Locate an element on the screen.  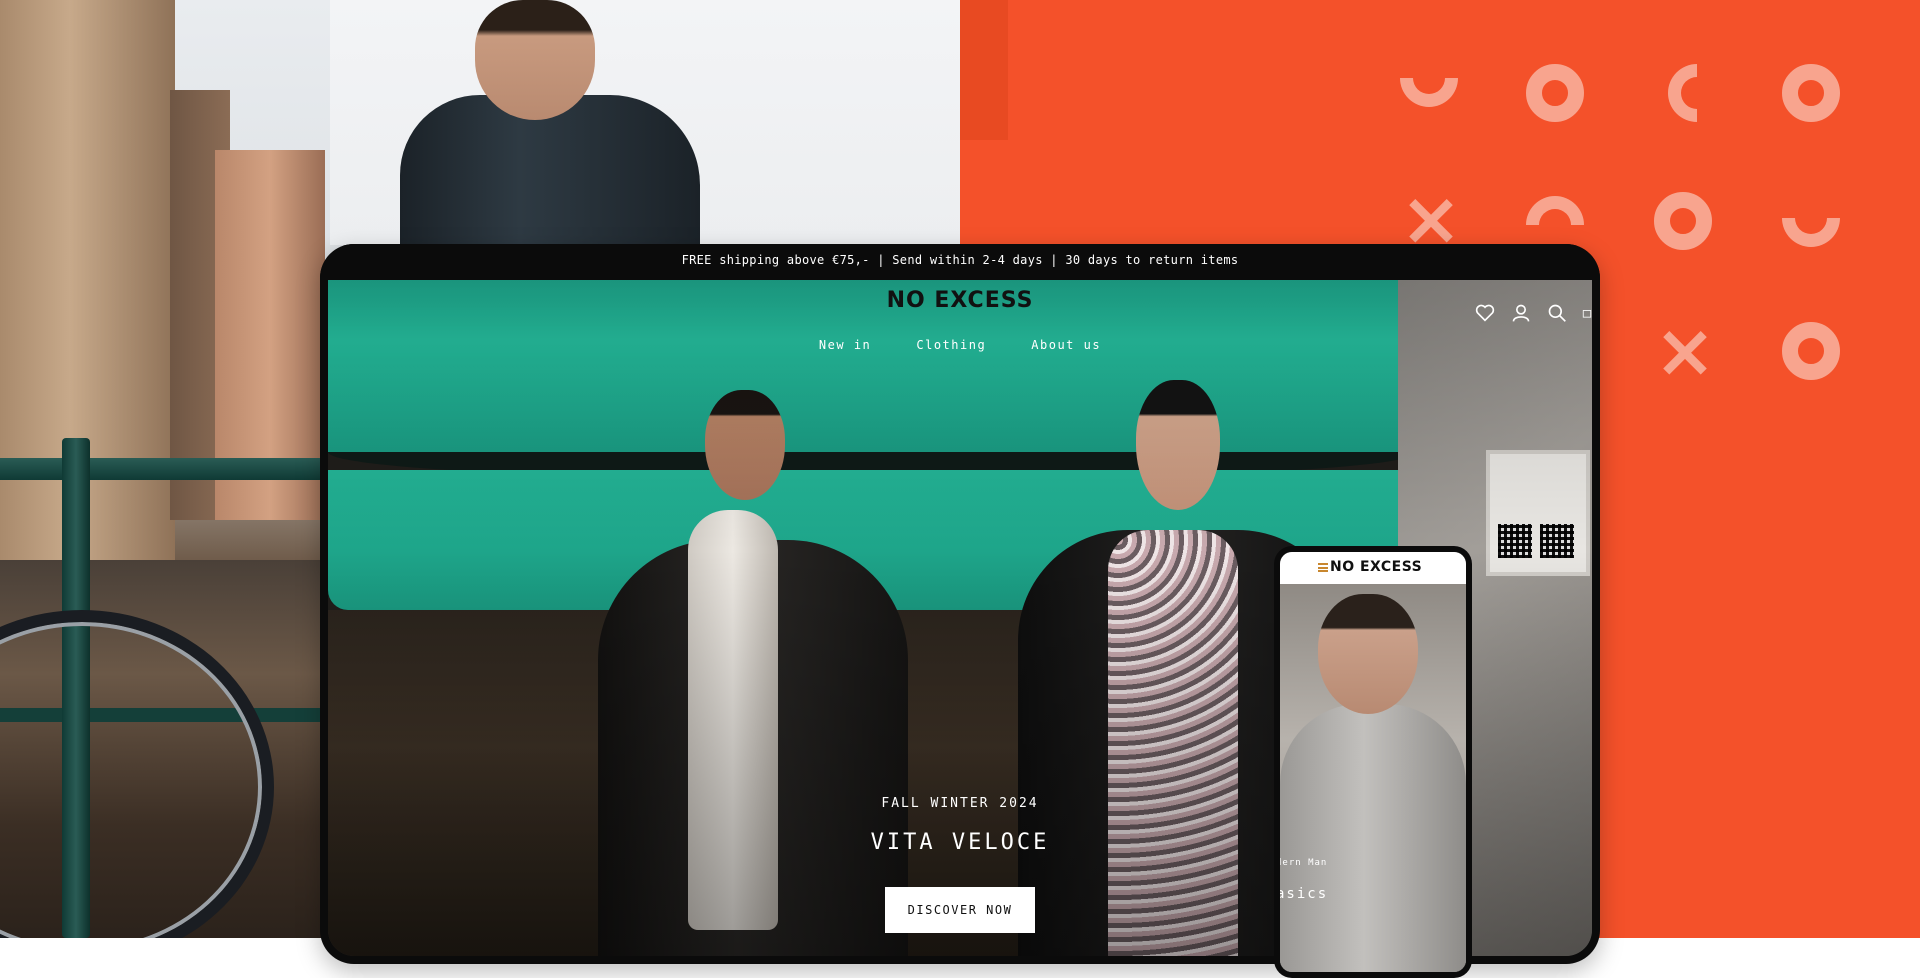
model-sweater is located at coordinates (1373, 838).